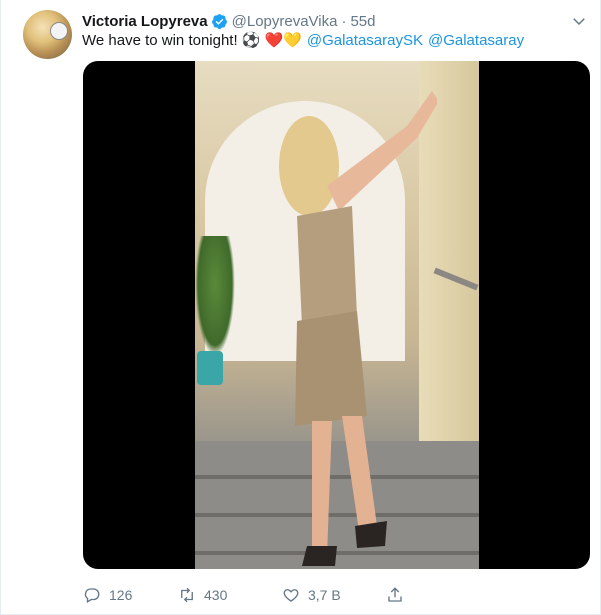 The width and height of the screenshot is (601, 615). Describe the element at coordinates (160, 40) in the screenshot. I see `tweet-body: We have to win tonight!` at that location.